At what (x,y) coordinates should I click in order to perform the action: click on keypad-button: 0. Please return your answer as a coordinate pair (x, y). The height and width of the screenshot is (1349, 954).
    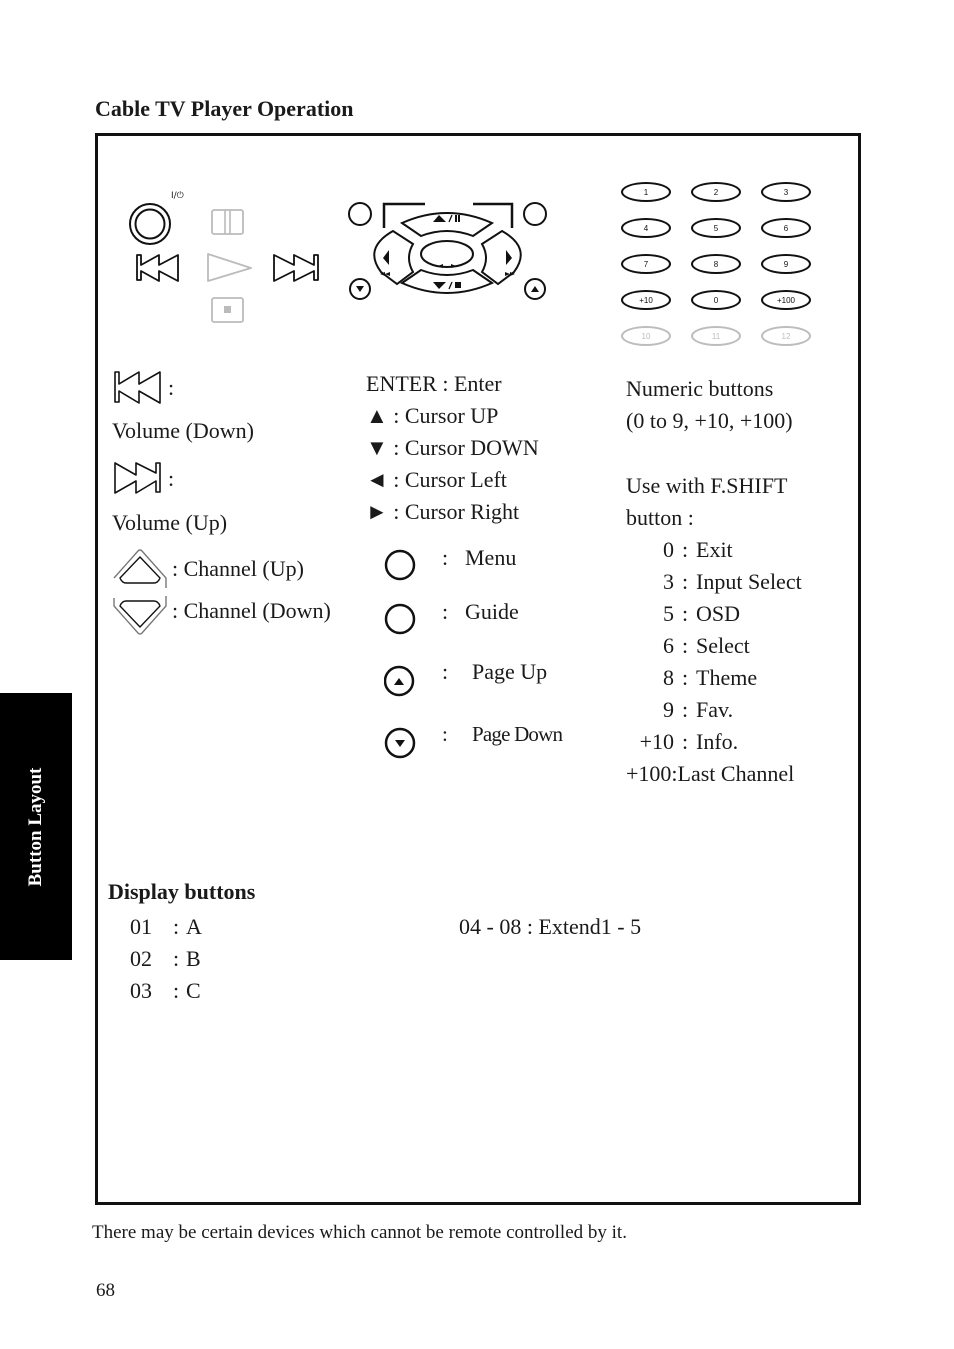
    Looking at the image, I should click on (716, 300).